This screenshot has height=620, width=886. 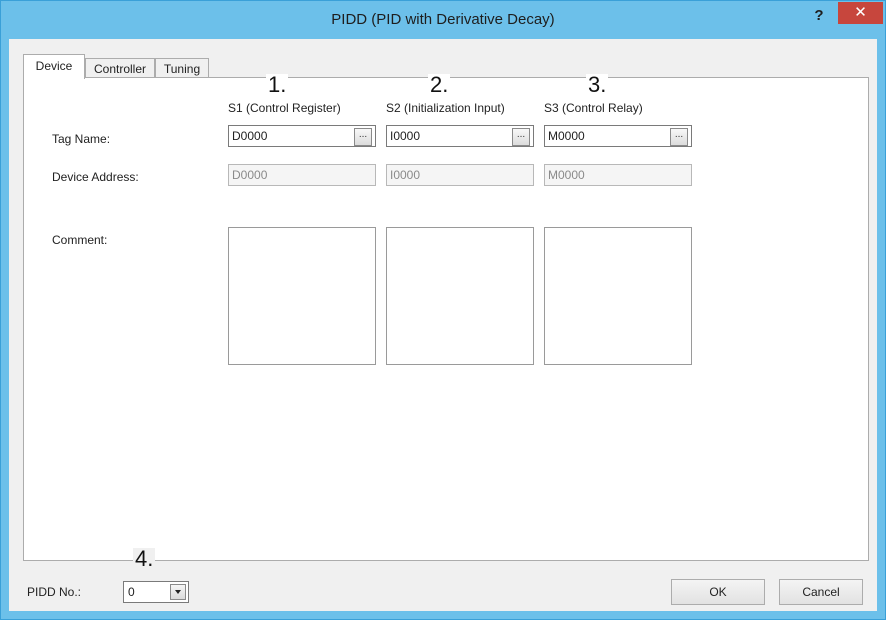 What do you see at coordinates (54, 66) in the screenshot?
I see `tab-device: Device` at bounding box center [54, 66].